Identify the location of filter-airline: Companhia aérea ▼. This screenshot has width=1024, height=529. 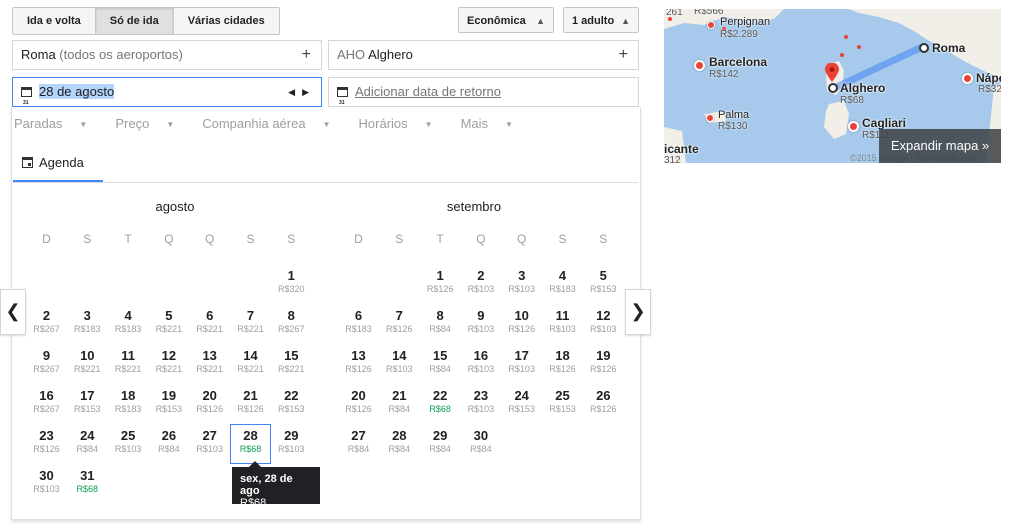
(273, 123).